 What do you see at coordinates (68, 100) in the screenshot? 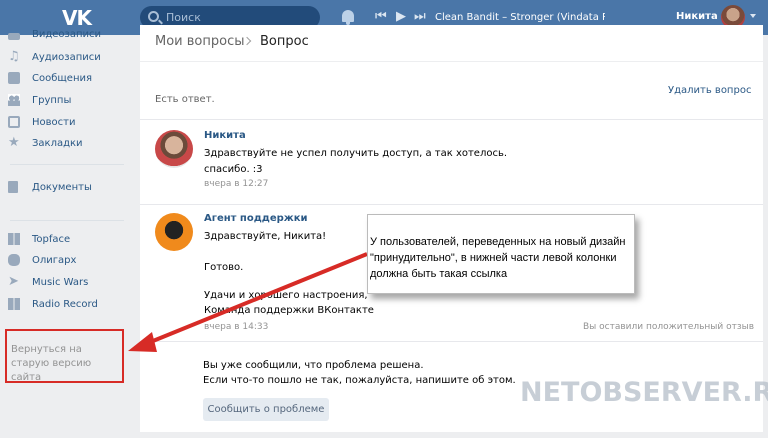
I see `sidebar-item-groups: Группы` at bounding box center [68, 100].